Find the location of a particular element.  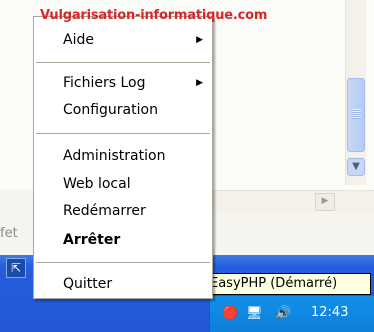

taskbar-clock: 12:43 is located at coordinates (329, 312).